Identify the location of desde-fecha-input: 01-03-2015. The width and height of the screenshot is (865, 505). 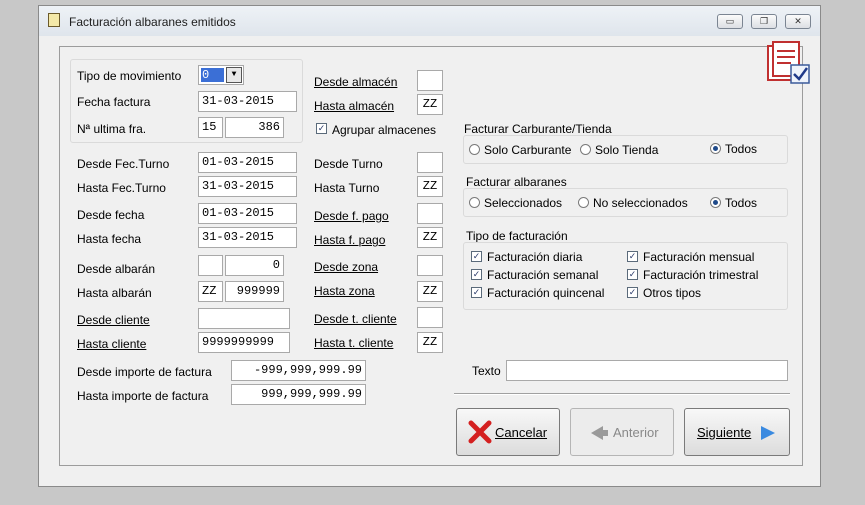
(247, 213).